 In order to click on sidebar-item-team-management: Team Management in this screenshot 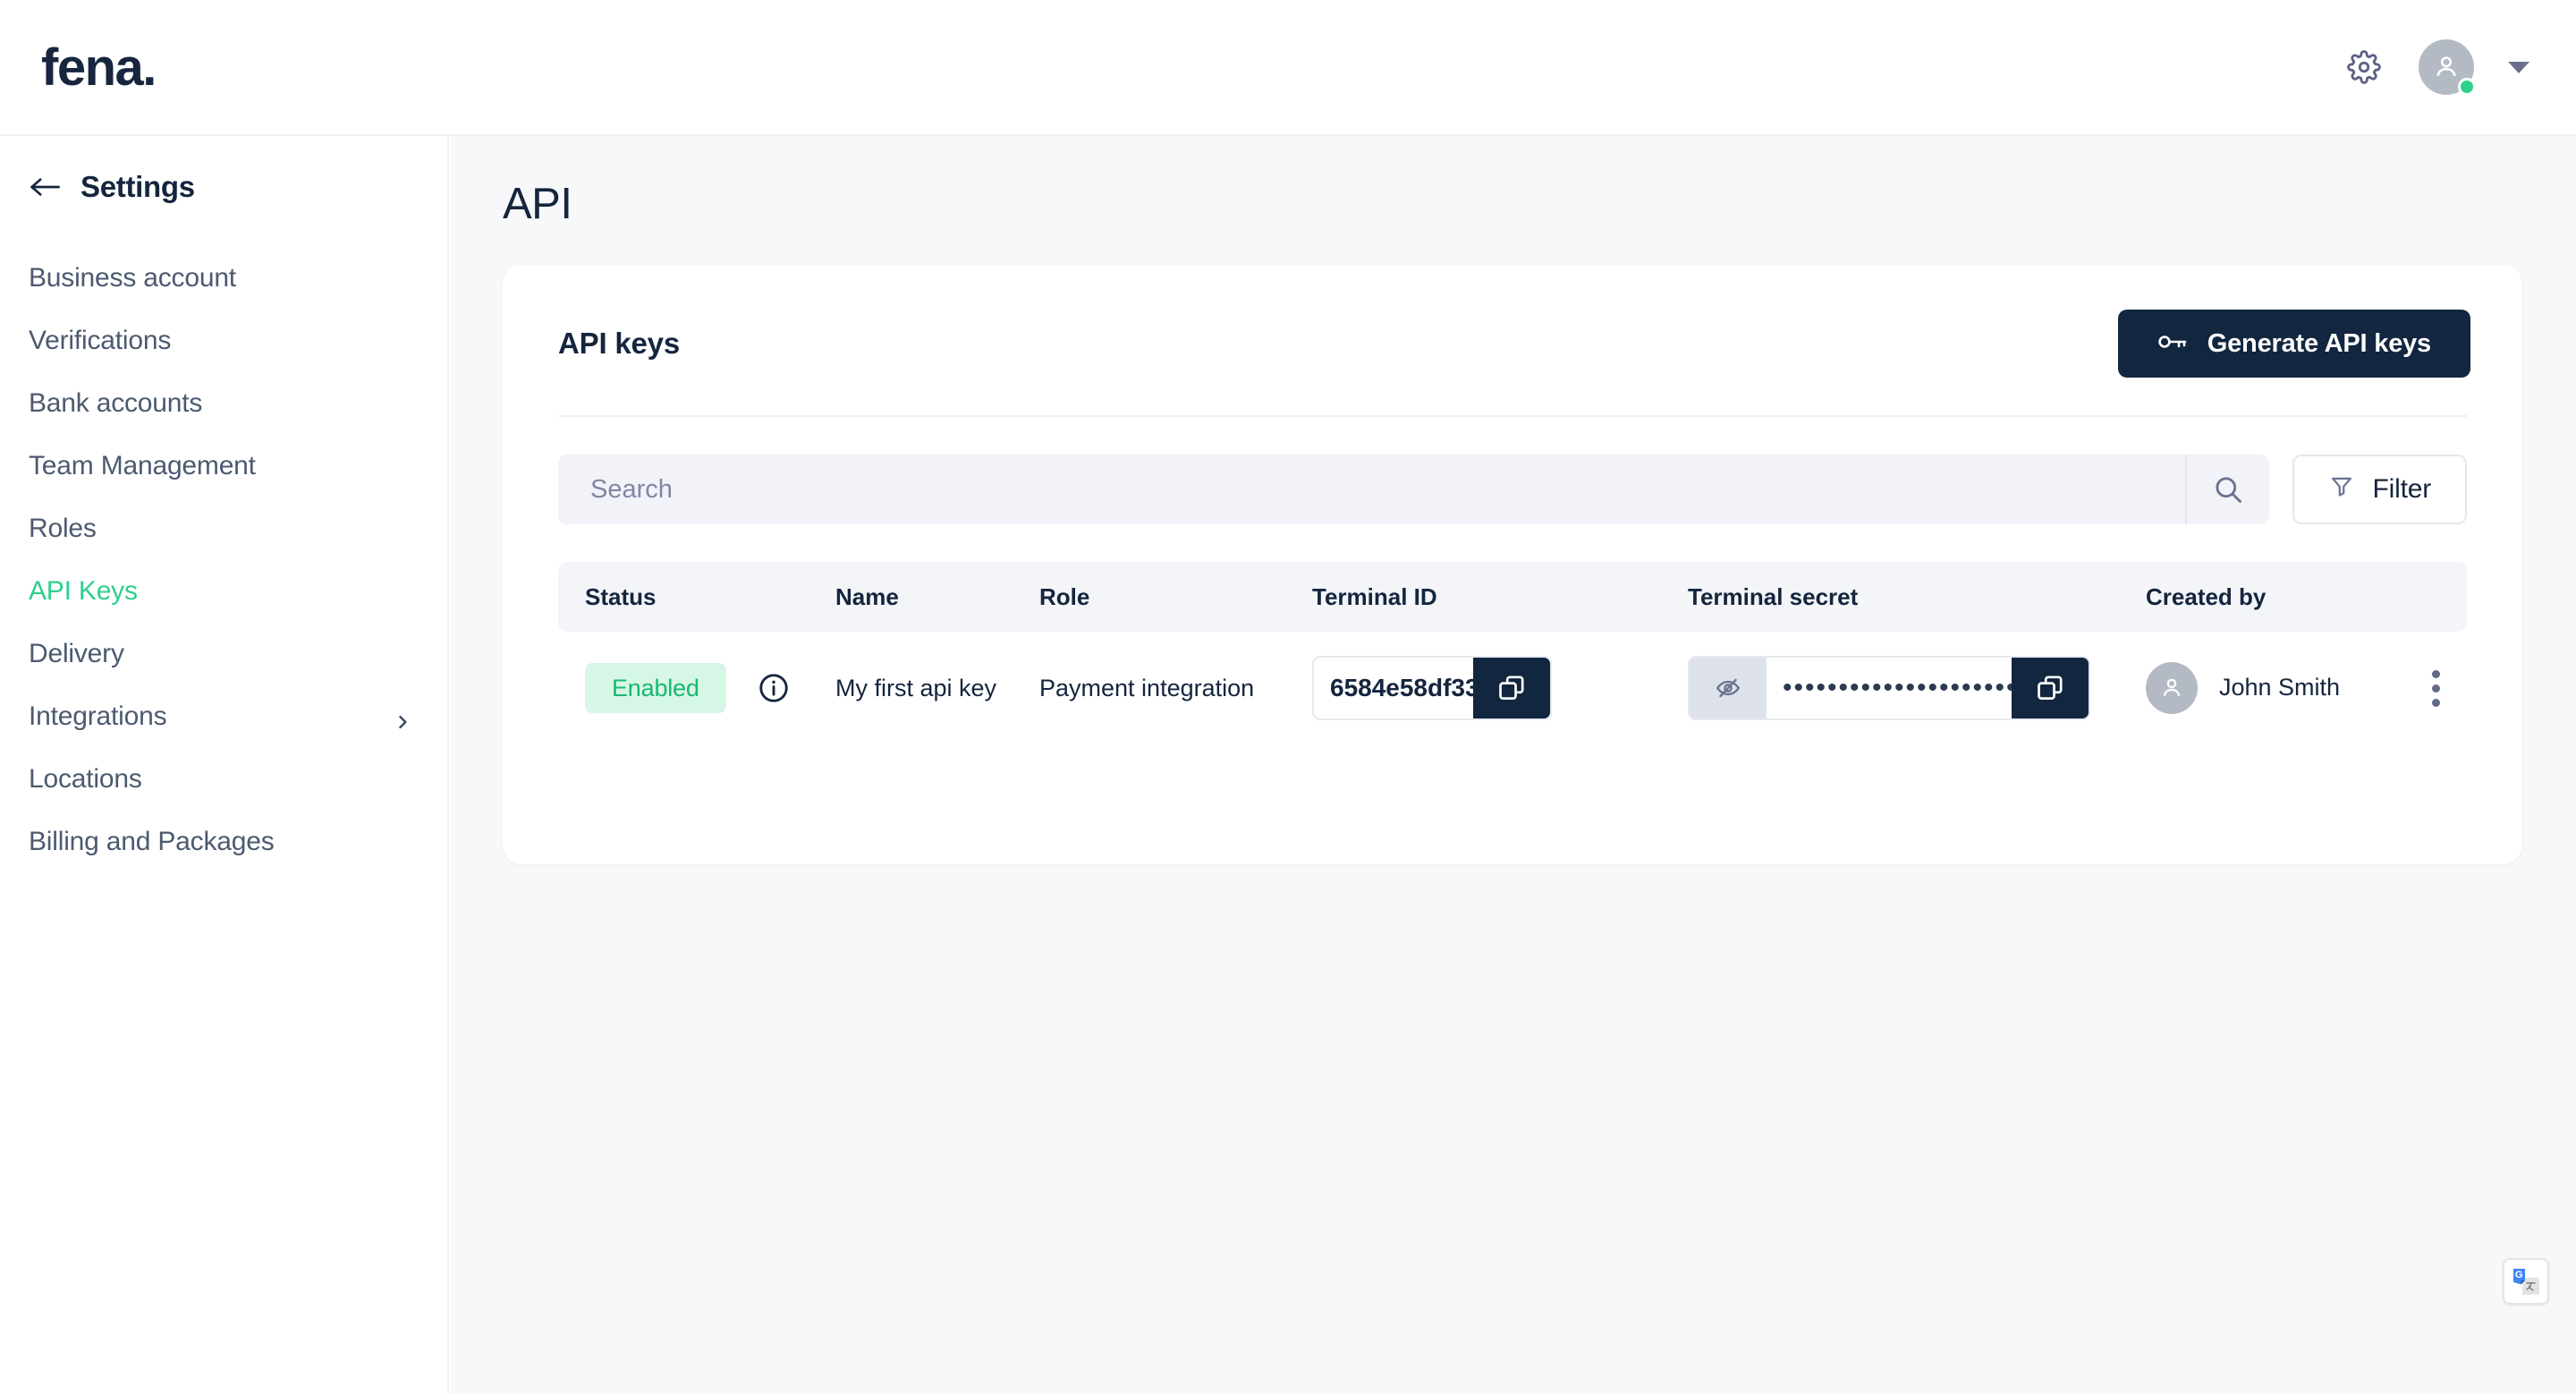, I will do `click(223, 466)`.